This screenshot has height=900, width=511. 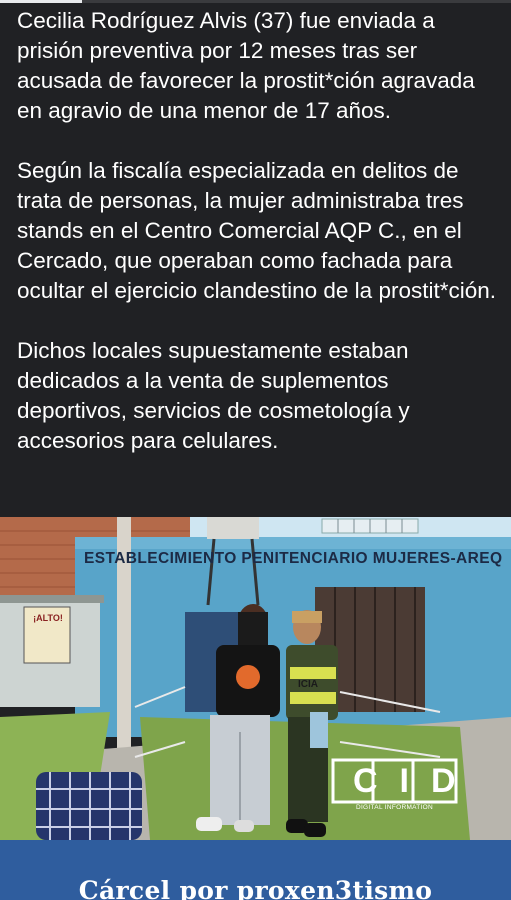 I want to click on headline-card: Cárcel por proxen3tismo, so click(x=255, y=870).